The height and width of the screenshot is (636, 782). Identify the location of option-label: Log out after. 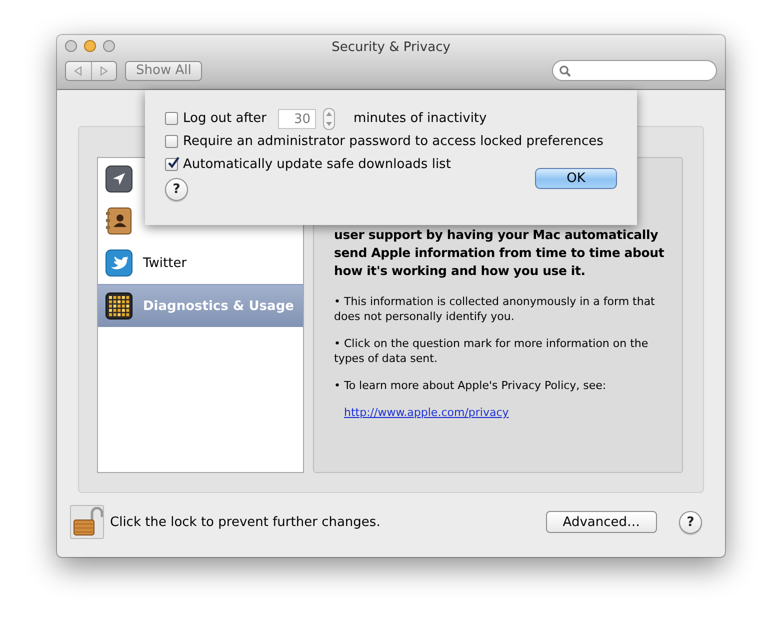
(225, 118).